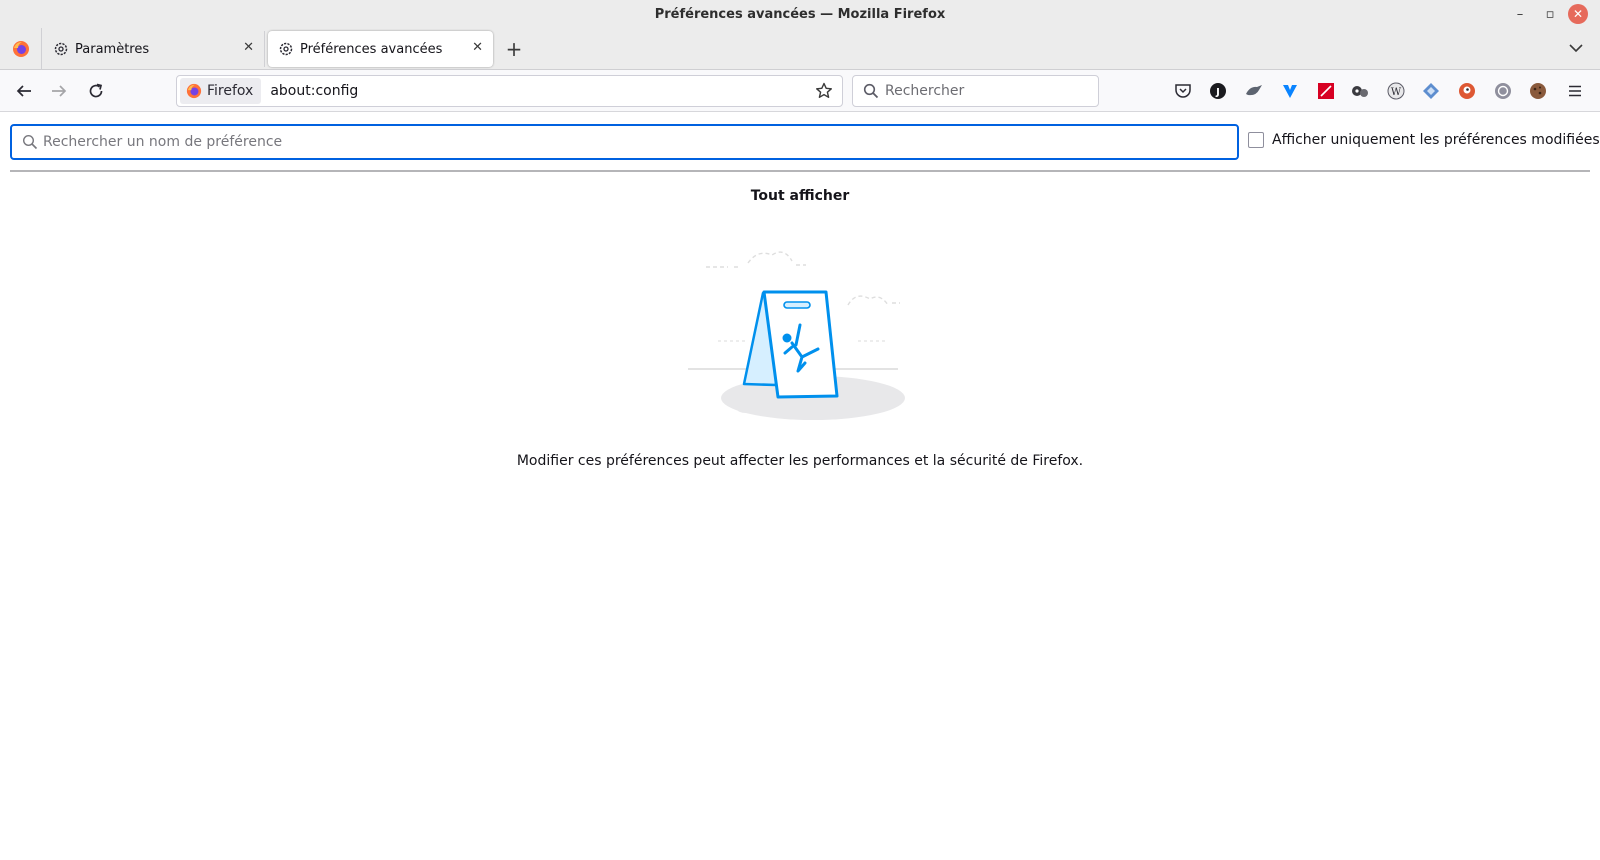 This screenshot has width=1600, height=860. I want to click on forward-button, so click(59, 91).